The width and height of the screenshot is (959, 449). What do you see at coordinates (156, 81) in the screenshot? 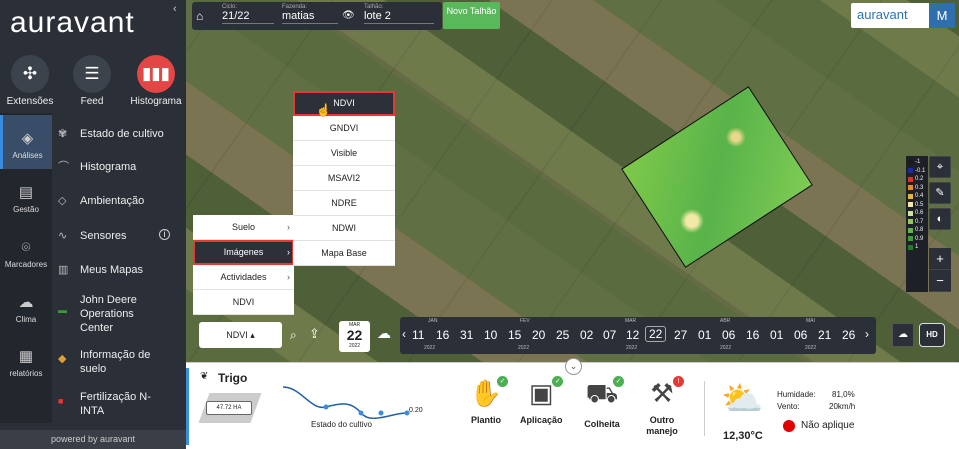
I see `histograma-button: ▮▮▮ Histograma` at bounding box center [156, 81].